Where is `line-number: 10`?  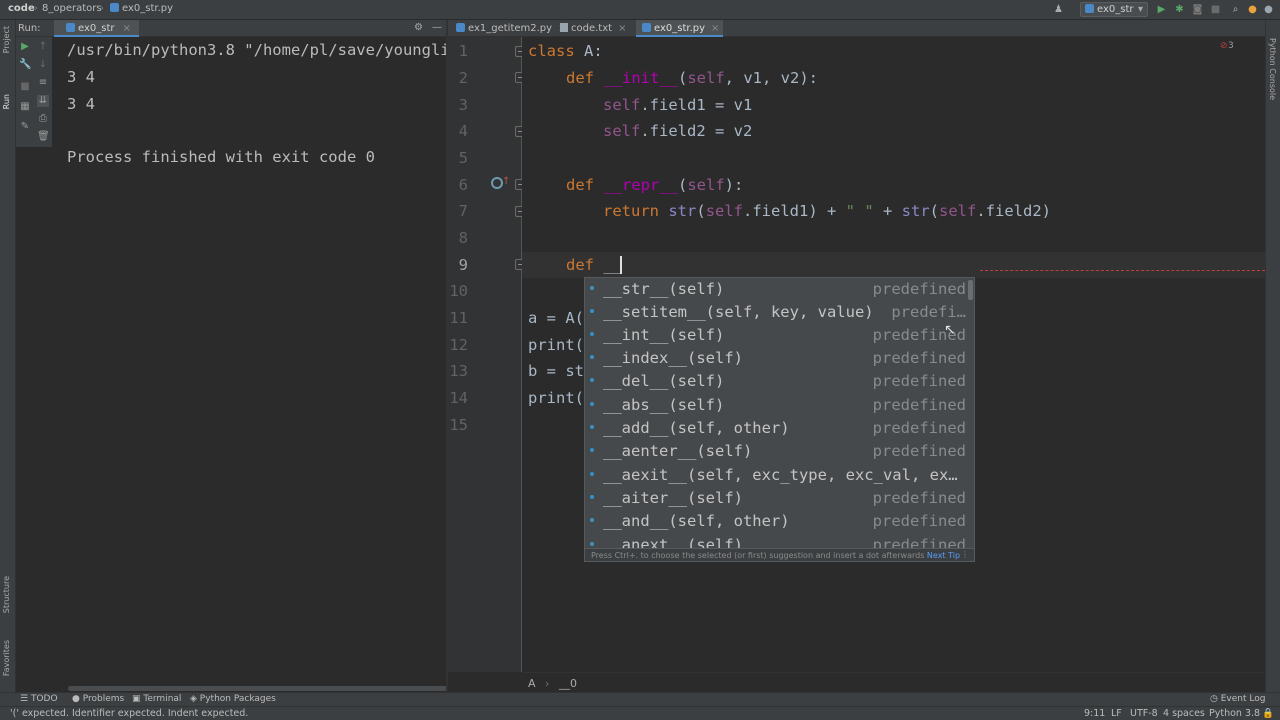
line-number: 10 is located at coordinates (458, 291).